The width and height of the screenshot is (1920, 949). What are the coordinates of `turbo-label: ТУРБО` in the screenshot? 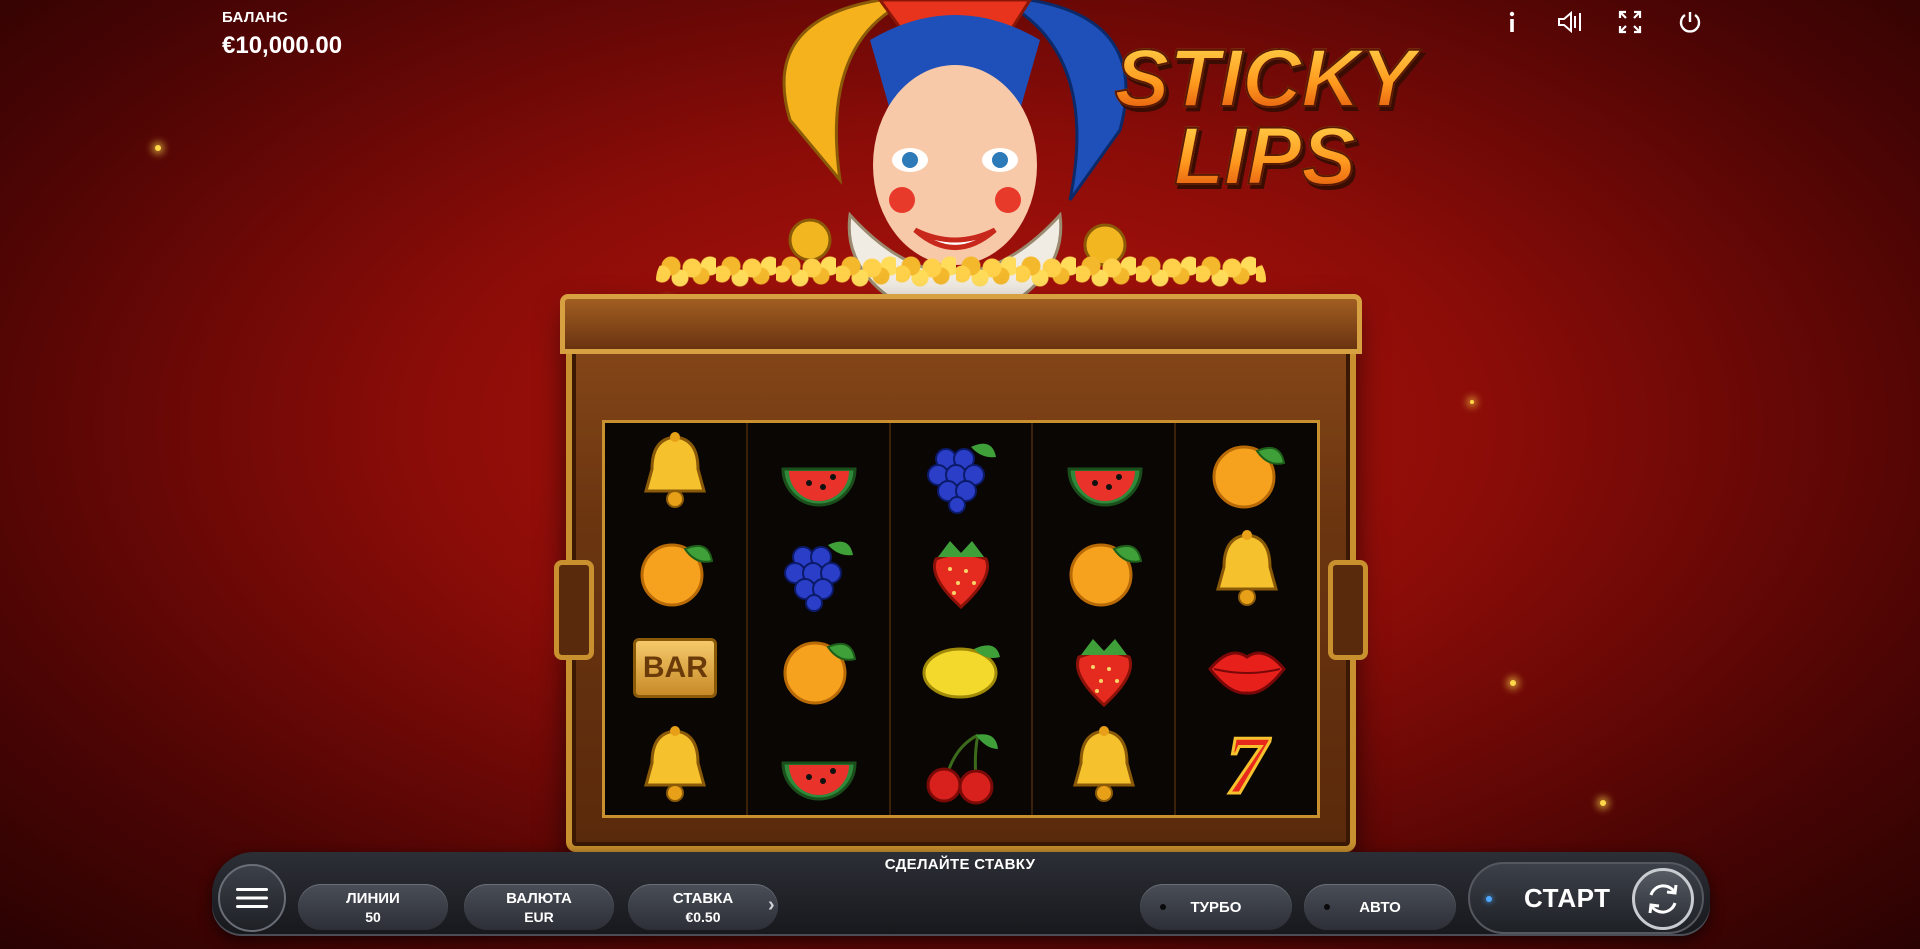 It's located at (1216, 907).